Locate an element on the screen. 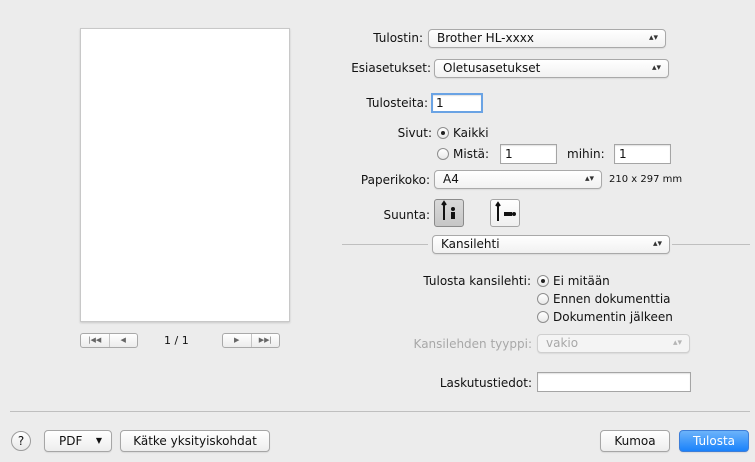 Image resolution: width=755 pixels, height=462 pixels. printer-label: Tulostin: is located at coordinates (398, 38).